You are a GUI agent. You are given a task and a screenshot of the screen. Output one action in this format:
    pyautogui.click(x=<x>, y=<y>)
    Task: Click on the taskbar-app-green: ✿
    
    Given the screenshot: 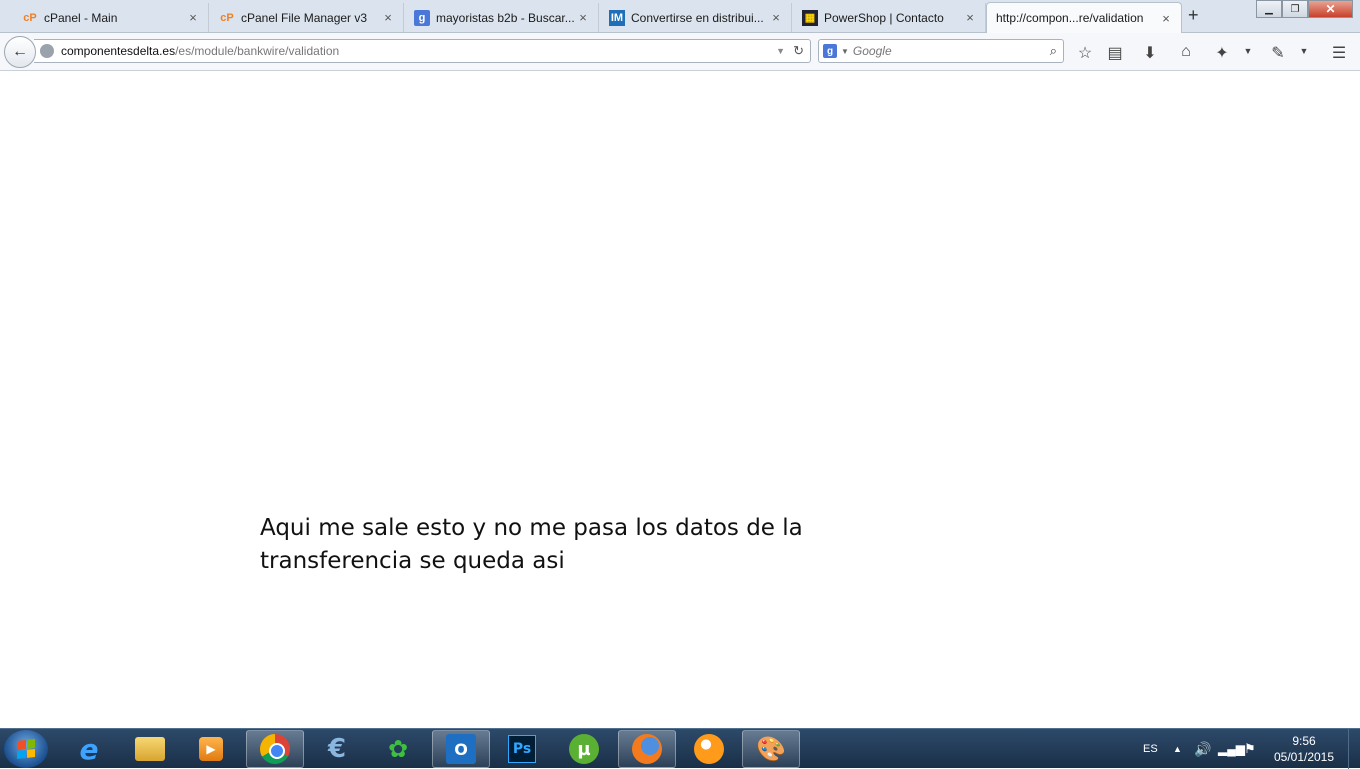 What is the action you would take?
    pyautogui.click(x=398, y=749)
    